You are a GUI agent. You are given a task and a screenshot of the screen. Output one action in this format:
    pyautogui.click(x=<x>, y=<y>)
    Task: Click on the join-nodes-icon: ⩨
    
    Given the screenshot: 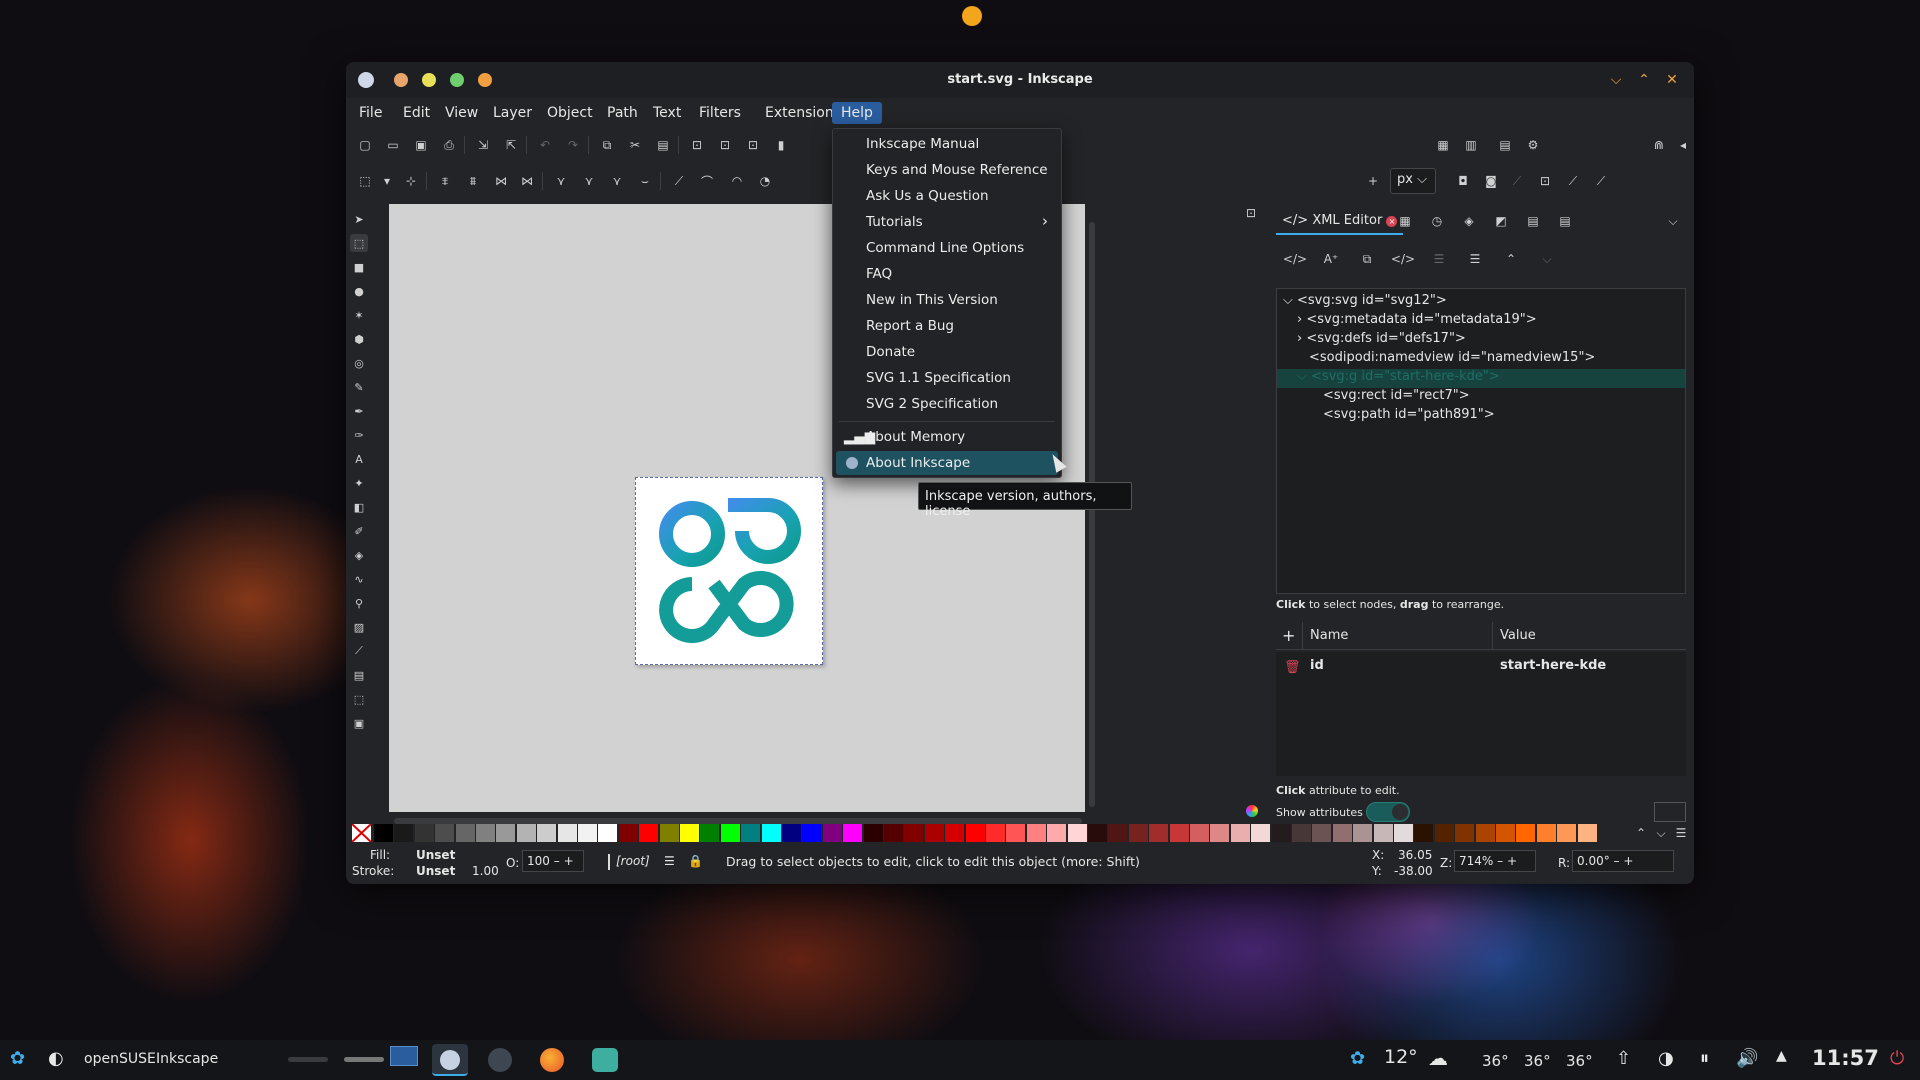 What is the action you would take?
    pyautogui.click(x=445, y=181)
    